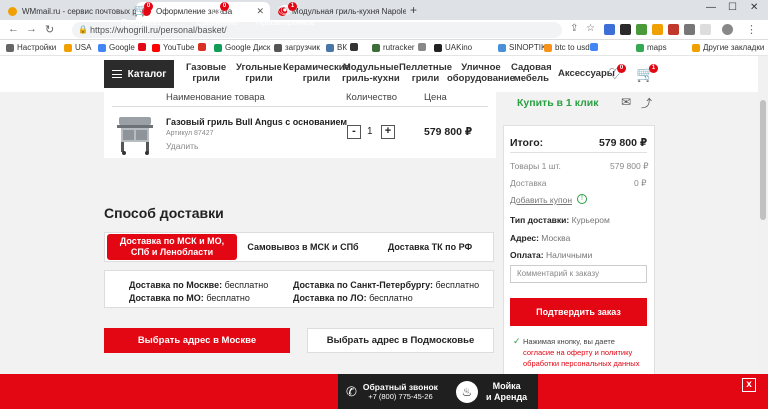 This screenshot has height=409, width=768. I want to click on product-image, so click(135, 134).